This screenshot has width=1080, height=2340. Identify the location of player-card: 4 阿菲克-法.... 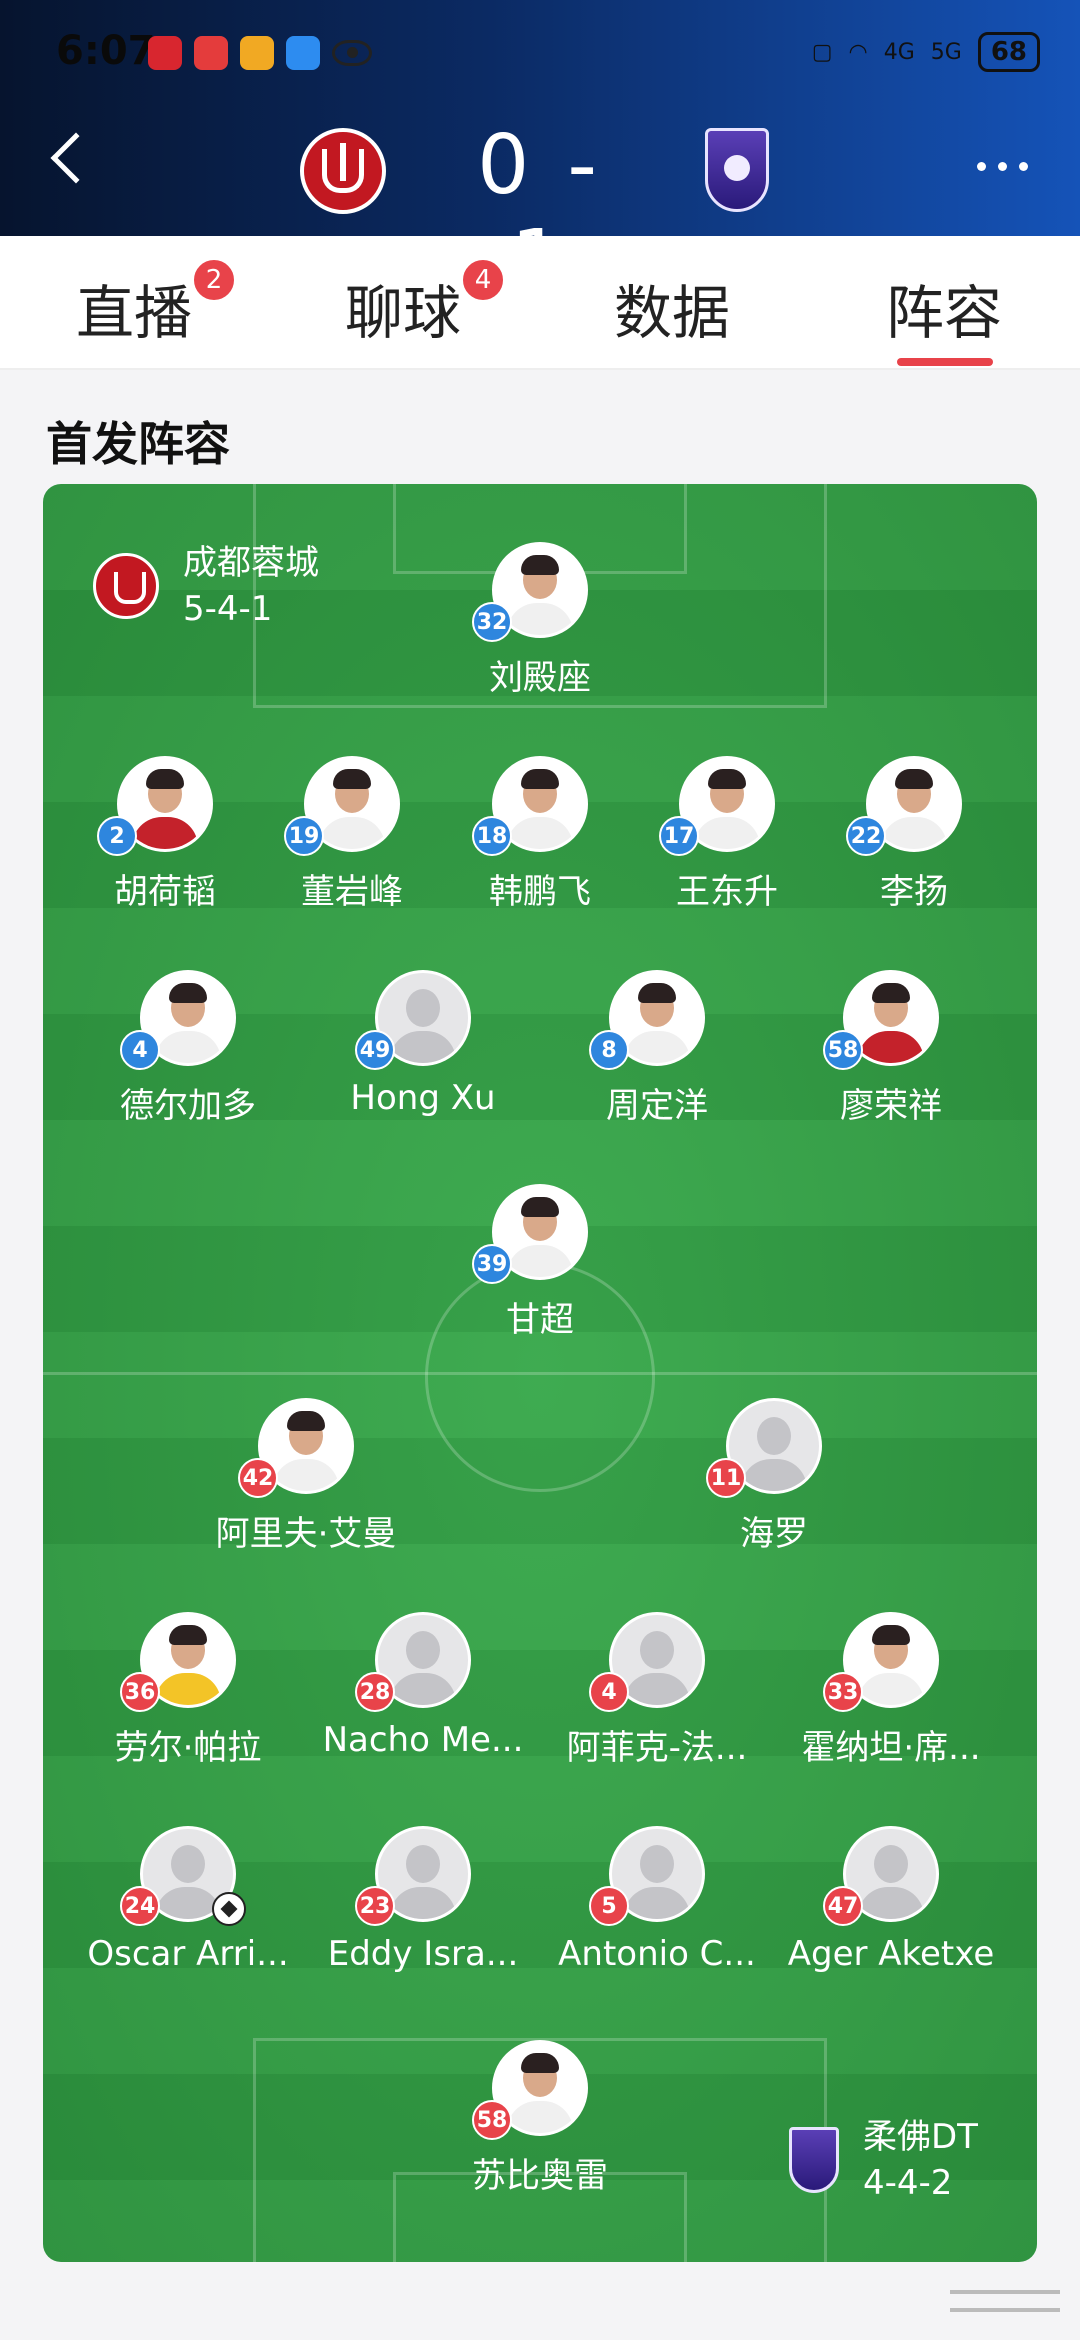
(657, 1690).